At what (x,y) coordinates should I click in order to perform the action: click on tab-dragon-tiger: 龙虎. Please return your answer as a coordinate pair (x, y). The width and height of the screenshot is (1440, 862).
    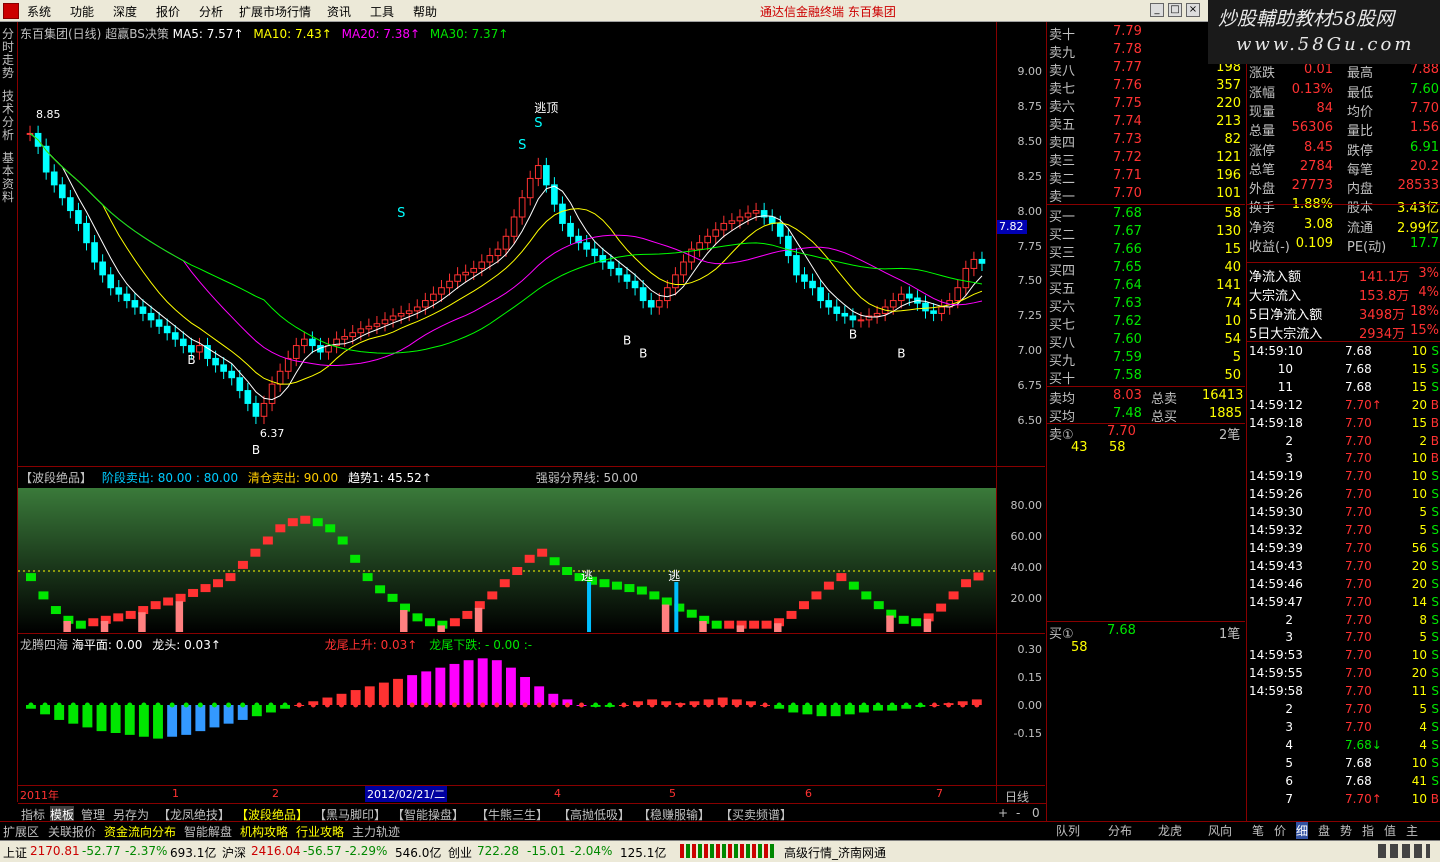
    Looking at the image, I should click on (1170, 830).